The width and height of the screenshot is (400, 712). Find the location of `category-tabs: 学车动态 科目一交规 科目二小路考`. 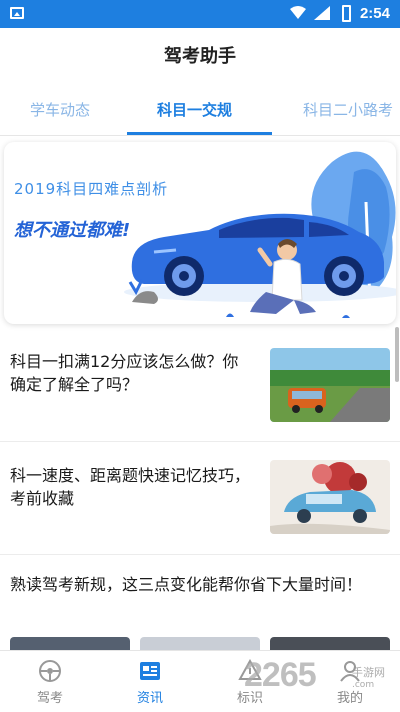

category-tabs: 学车动态 科目一交规 科目二小路考 is located at coordinates (200, 108).